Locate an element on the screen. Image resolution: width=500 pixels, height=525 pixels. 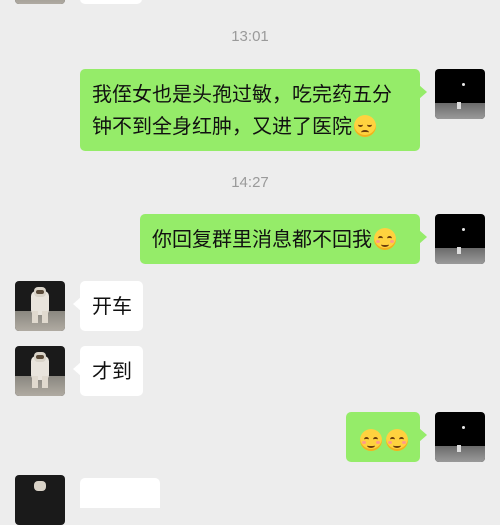
message-bubble-sent is located at coordinates (386, 437).